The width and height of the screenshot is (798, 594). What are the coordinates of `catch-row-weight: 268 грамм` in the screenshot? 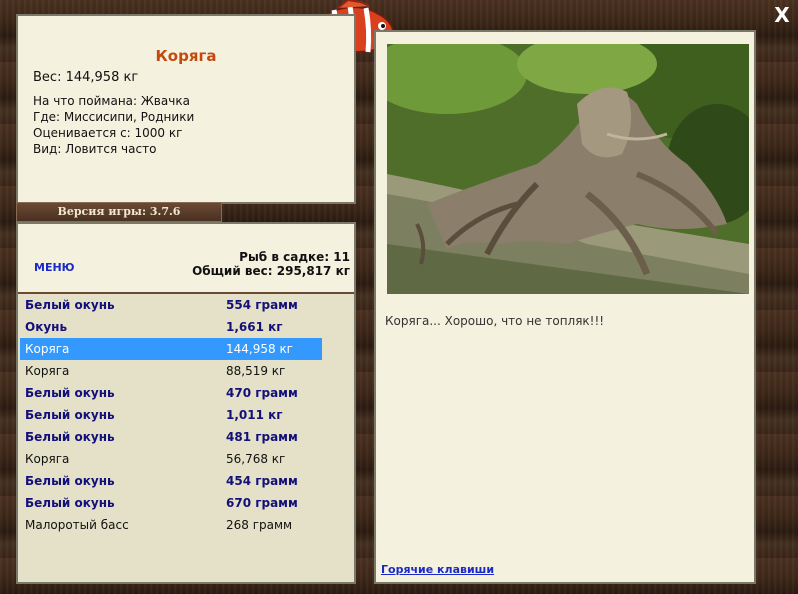 It's located at (259, 525).